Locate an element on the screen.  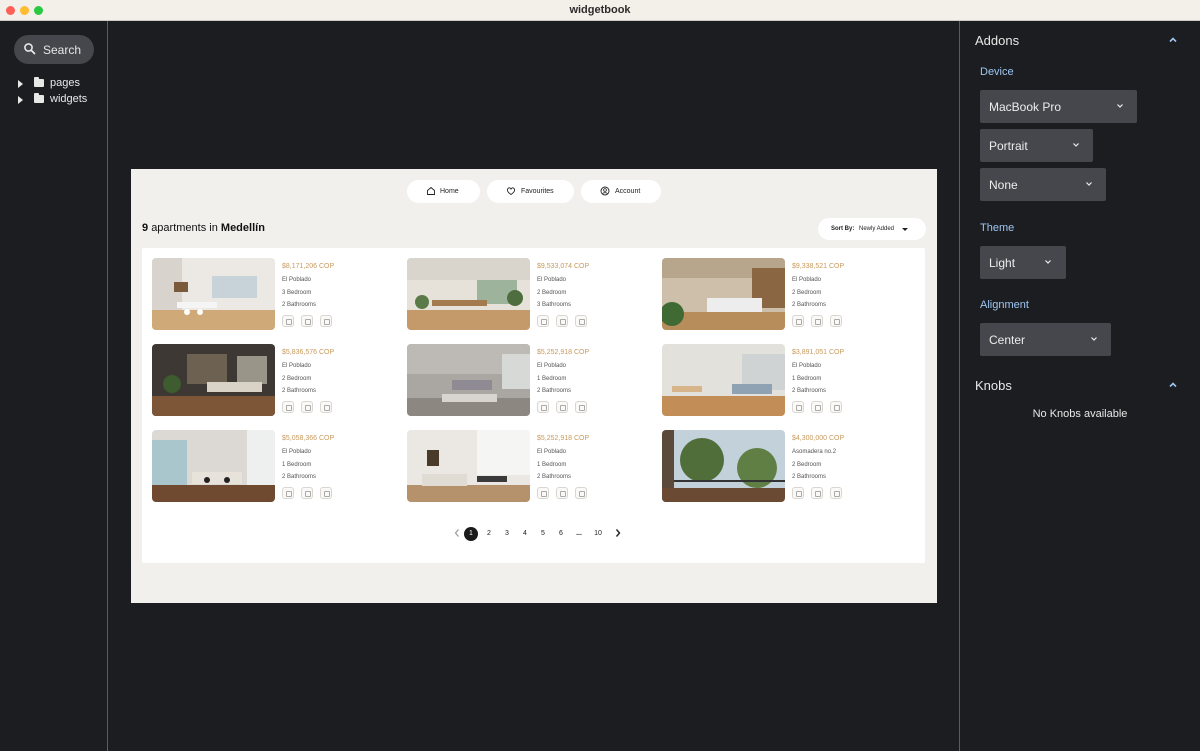
nav-favourites-label: Favourites is located at coordinates (537, 191).